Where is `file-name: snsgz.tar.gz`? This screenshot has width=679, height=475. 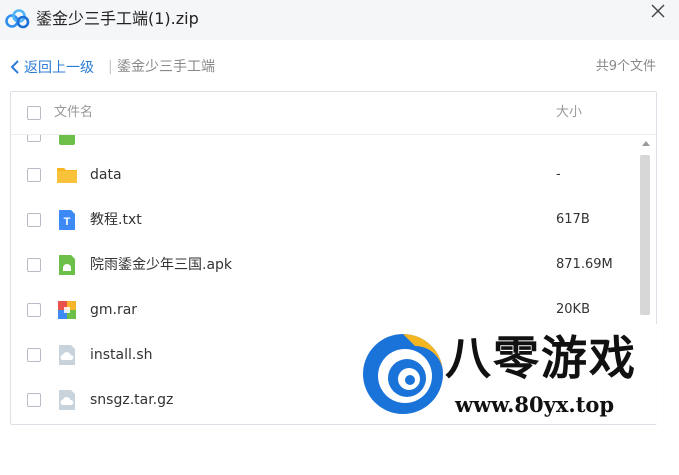
file-name: snsgz.tar.gz is located at coordinates (132, 400).